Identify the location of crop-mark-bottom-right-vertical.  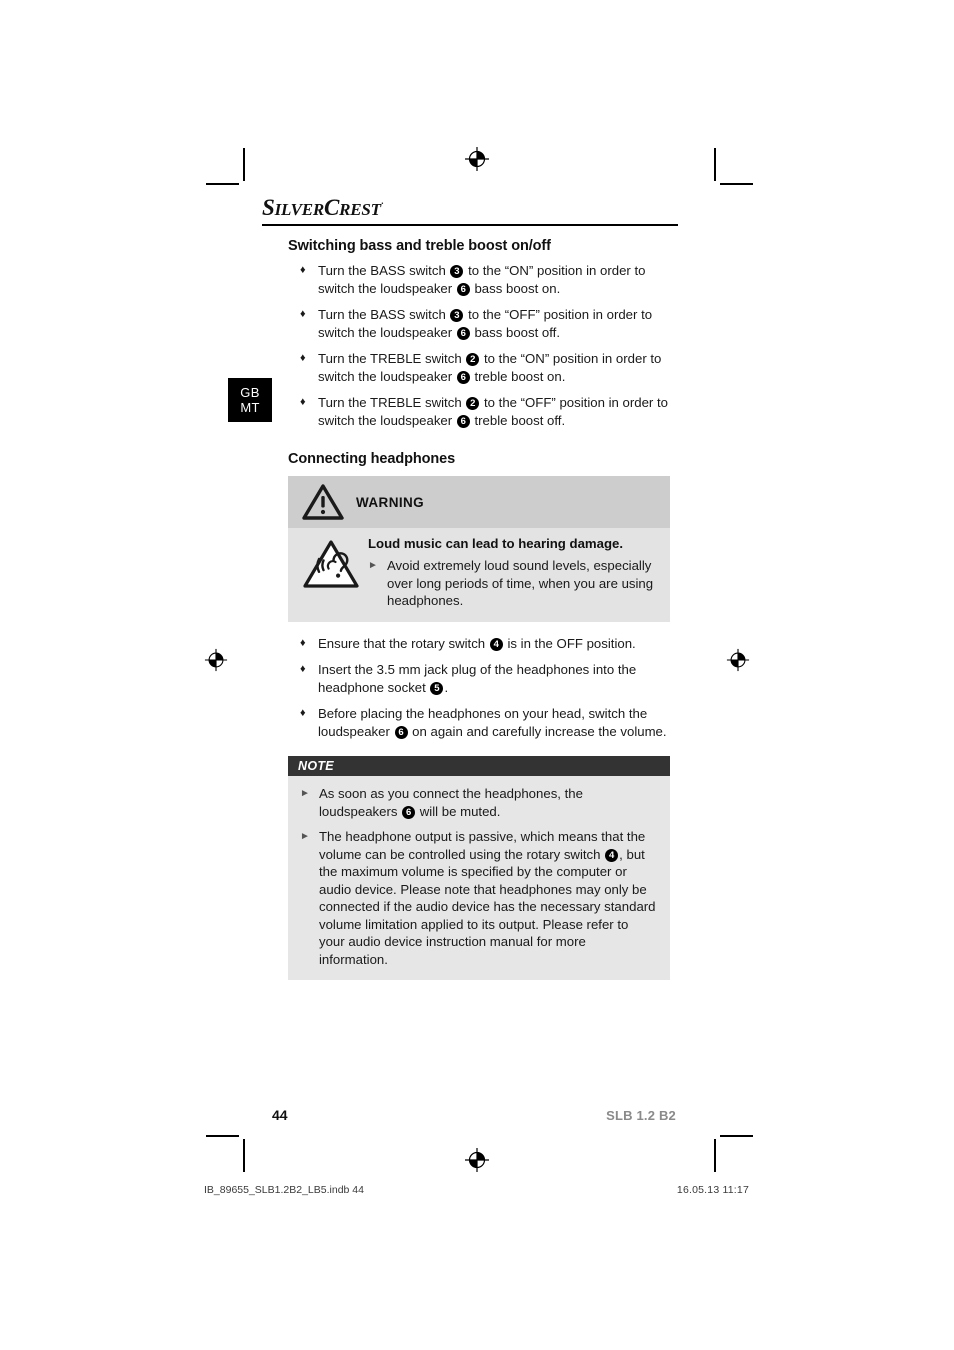
(715, 1155).